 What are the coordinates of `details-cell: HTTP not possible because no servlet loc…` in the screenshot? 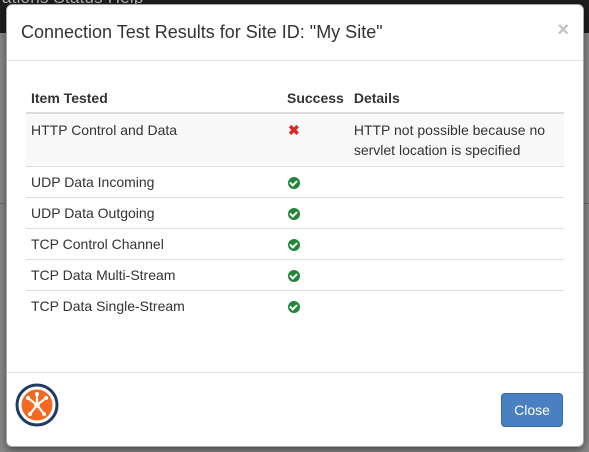 It's located at (456, 139).